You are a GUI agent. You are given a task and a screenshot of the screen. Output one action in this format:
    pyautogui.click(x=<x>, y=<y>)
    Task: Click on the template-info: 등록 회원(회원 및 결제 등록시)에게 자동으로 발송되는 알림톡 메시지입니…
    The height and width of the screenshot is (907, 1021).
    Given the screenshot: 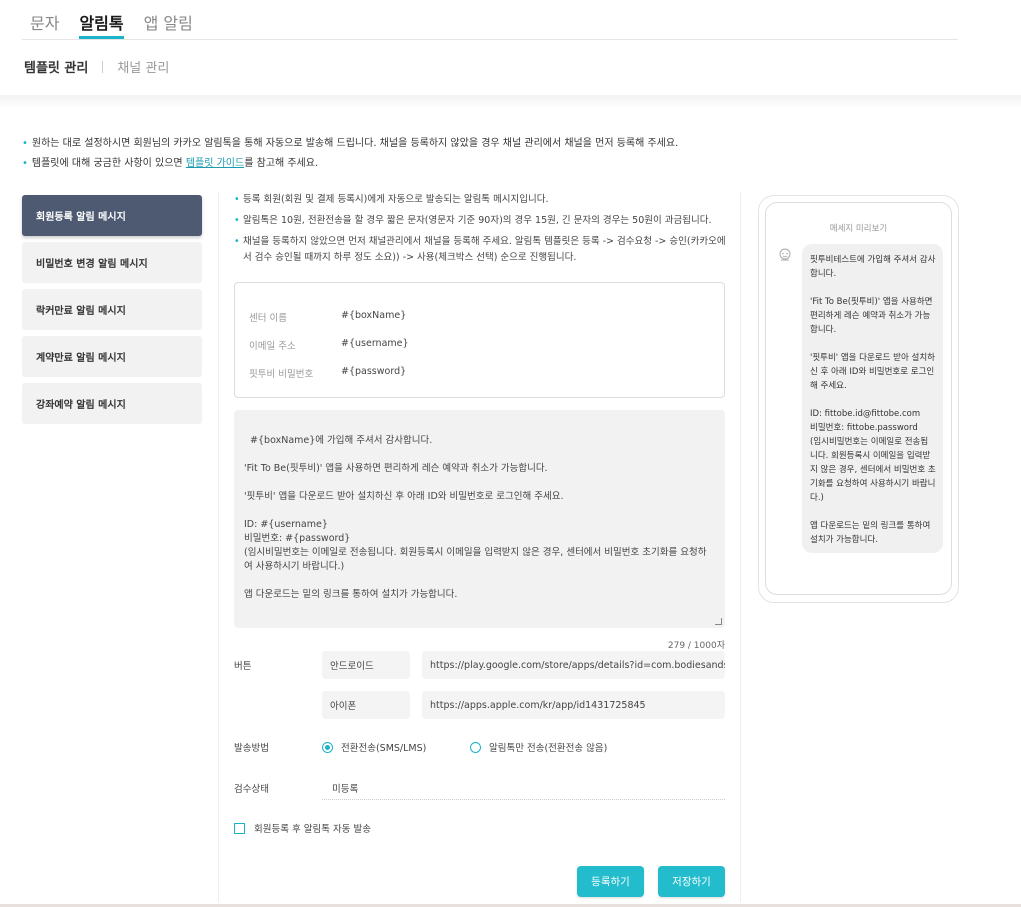 What is the action you would take?
    pyautogui.click(x=480, y=231)
    